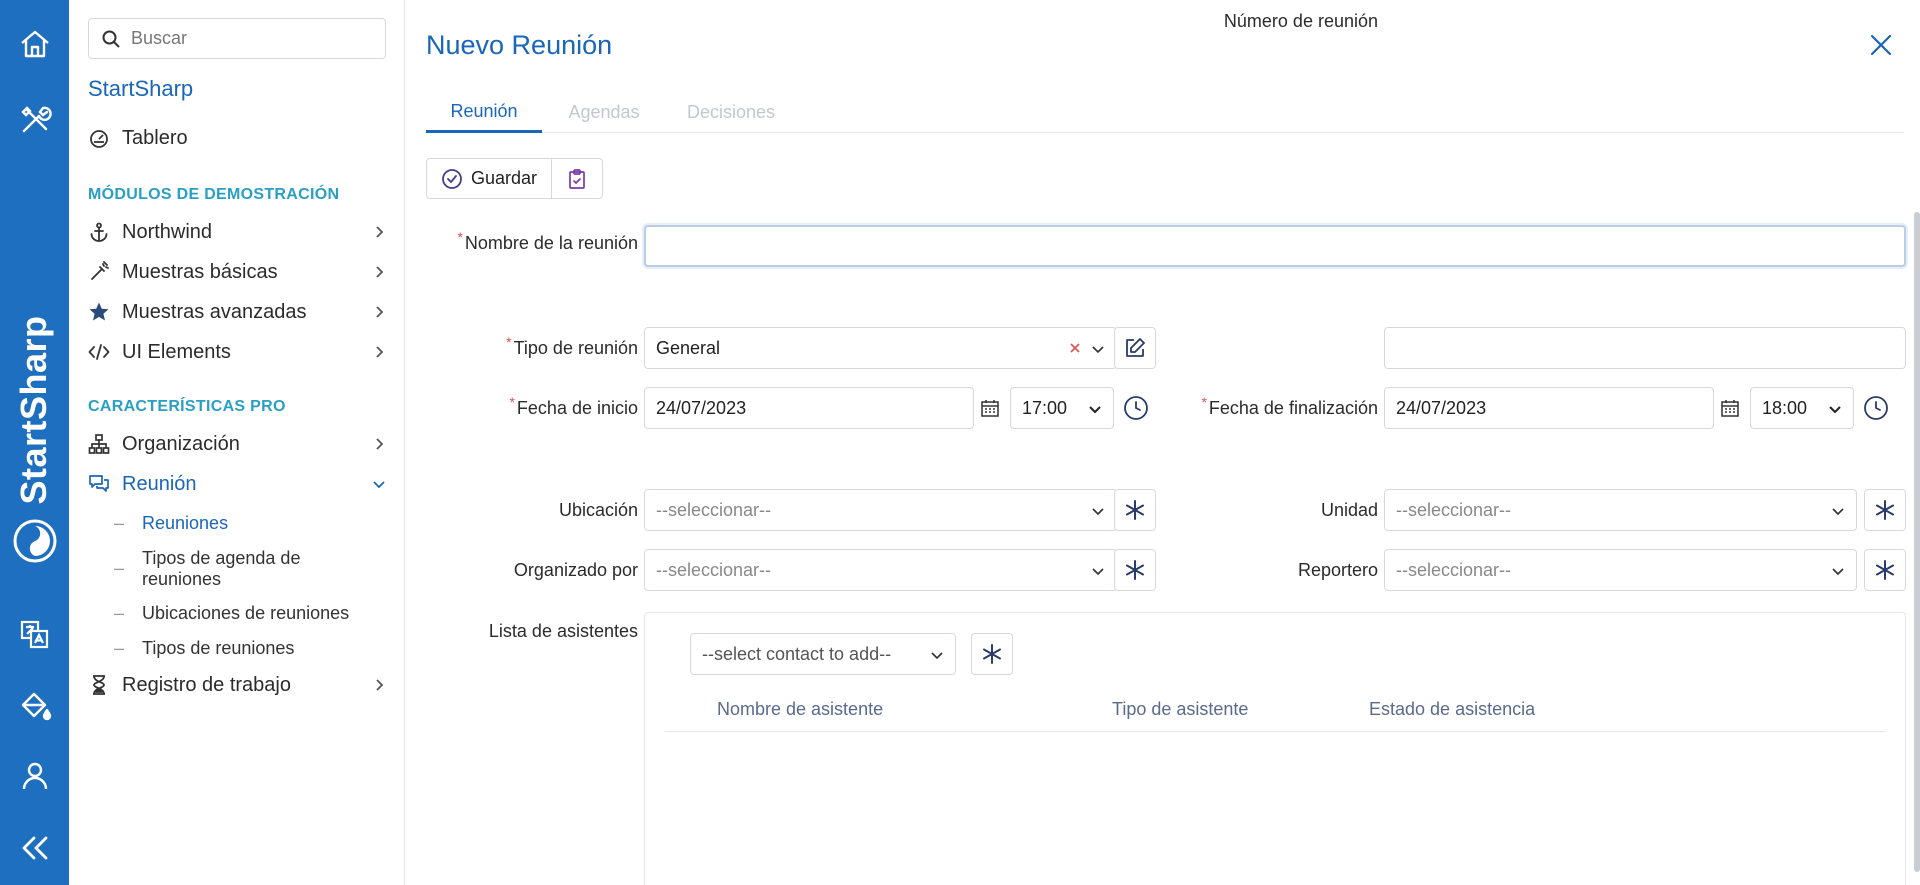 This screenshot has height=885, width=1920. What do you see at coordinates (823, 654) in the screenshot?
I see `contact-select: --select contact to add--` at bounding box center [823, 654].